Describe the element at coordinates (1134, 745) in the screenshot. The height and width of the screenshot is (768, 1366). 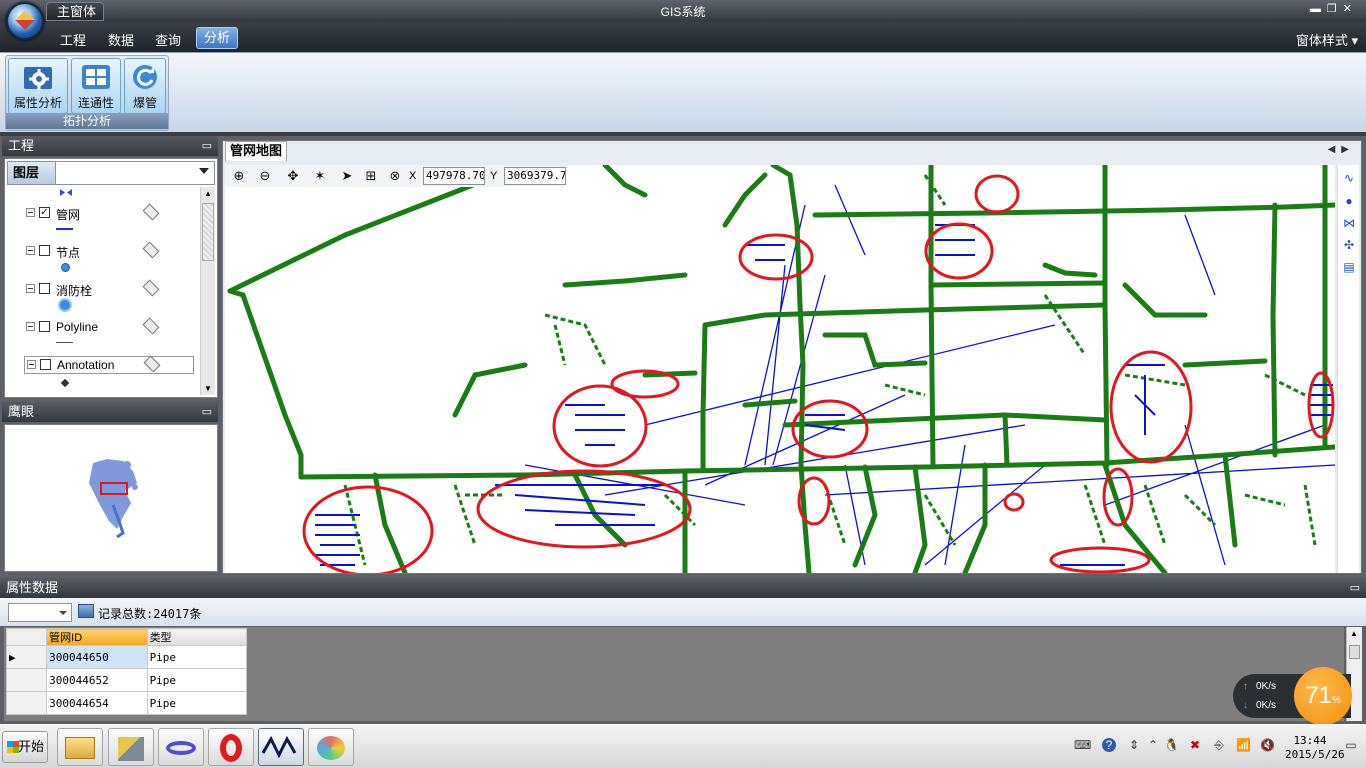
I see `chevron-icon: ⇕` at that location.